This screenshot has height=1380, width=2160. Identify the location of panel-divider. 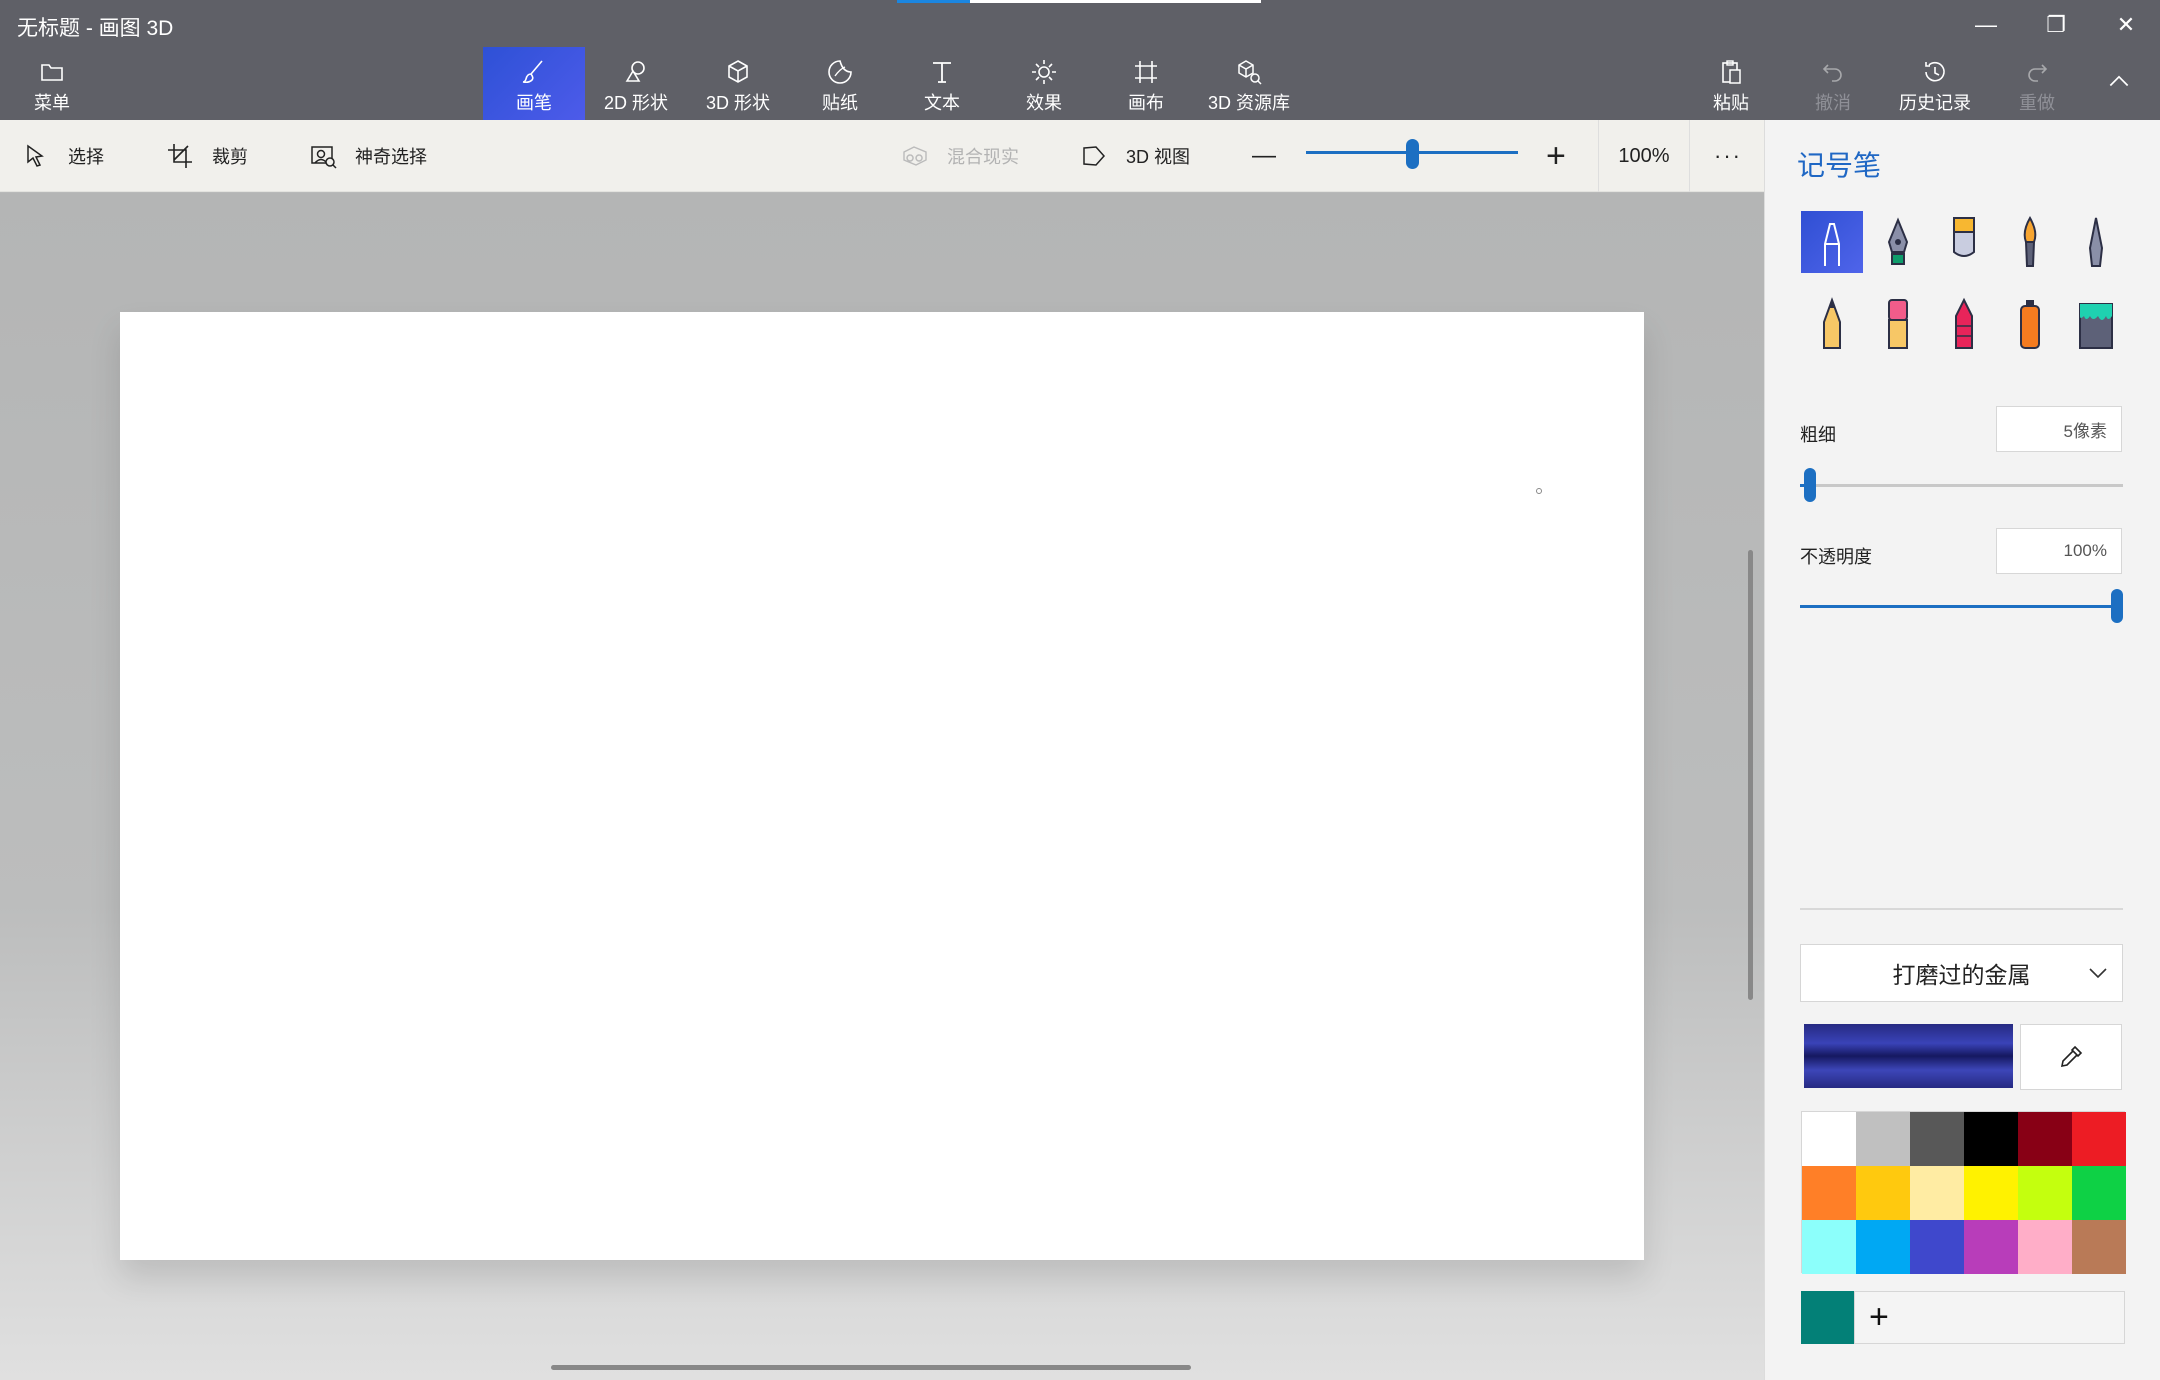
(1961, 909).